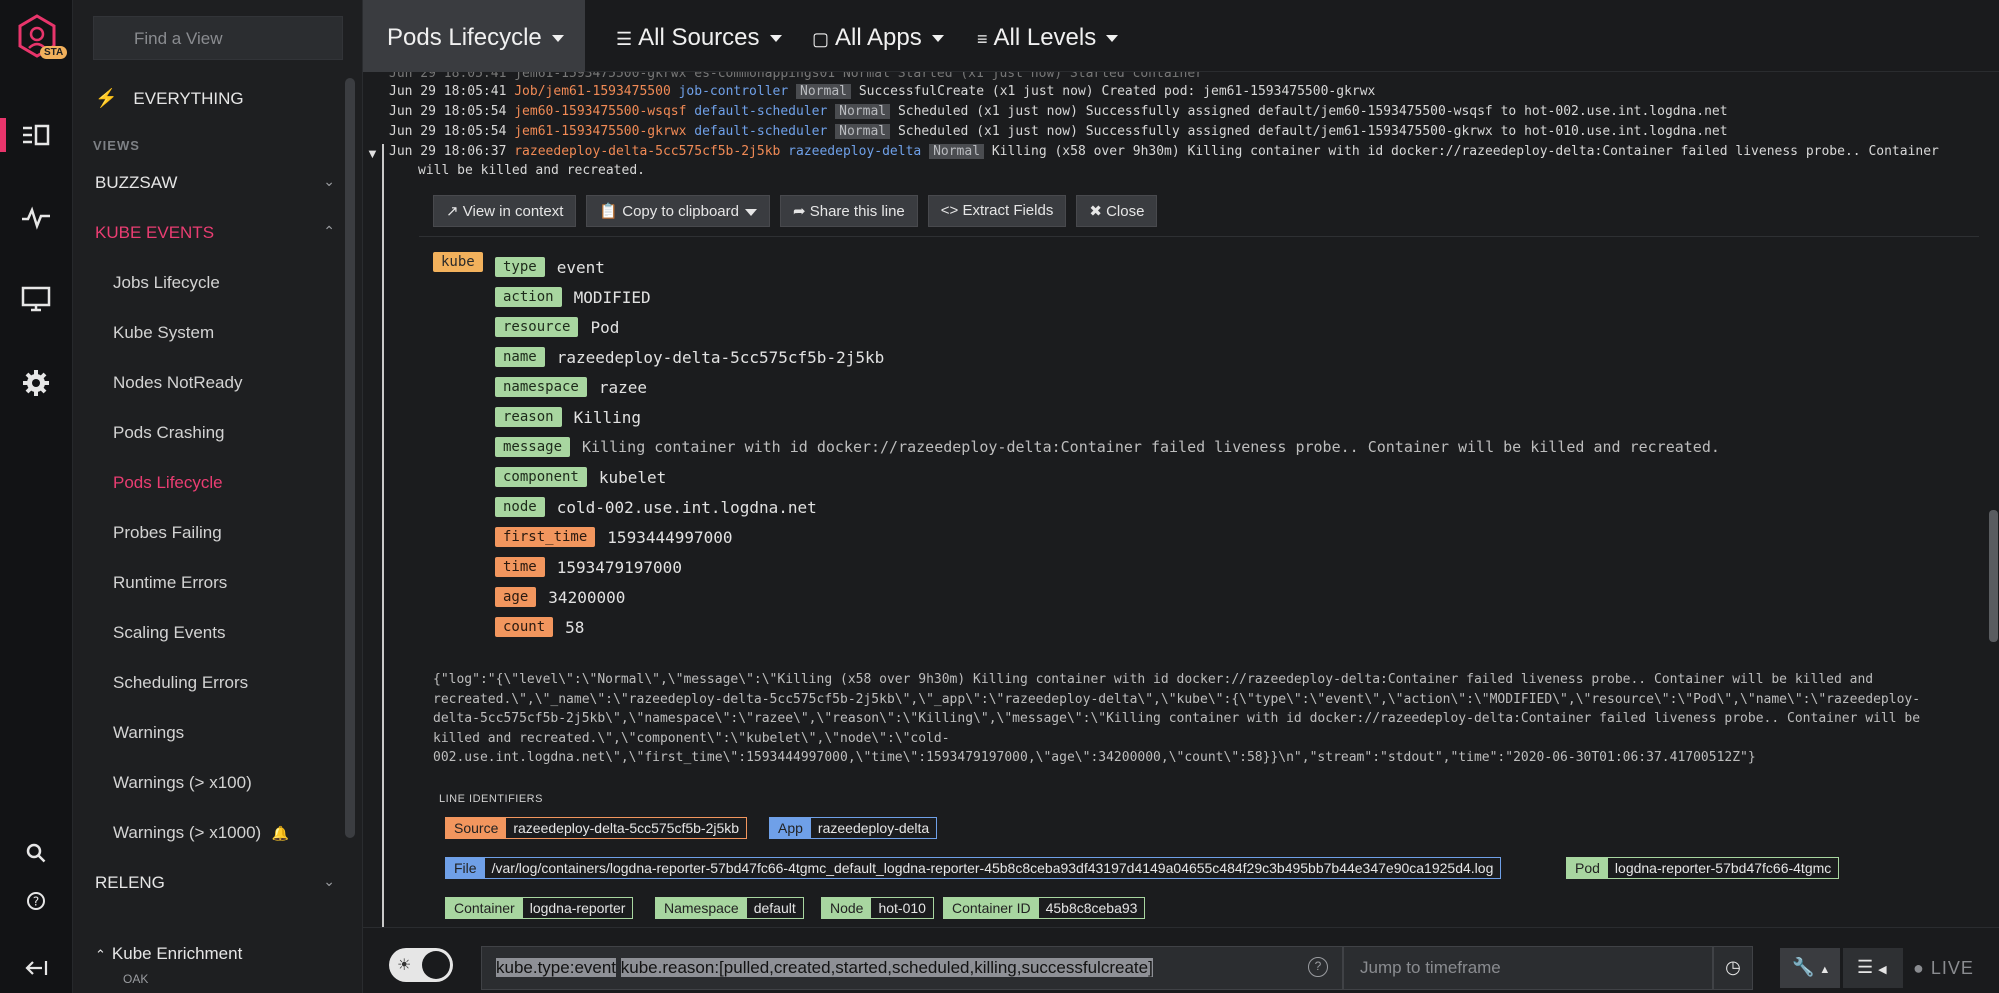 This screenshot has width=1999, height=993. I want to click on graphs-pulse-icon, so click(36, 218).